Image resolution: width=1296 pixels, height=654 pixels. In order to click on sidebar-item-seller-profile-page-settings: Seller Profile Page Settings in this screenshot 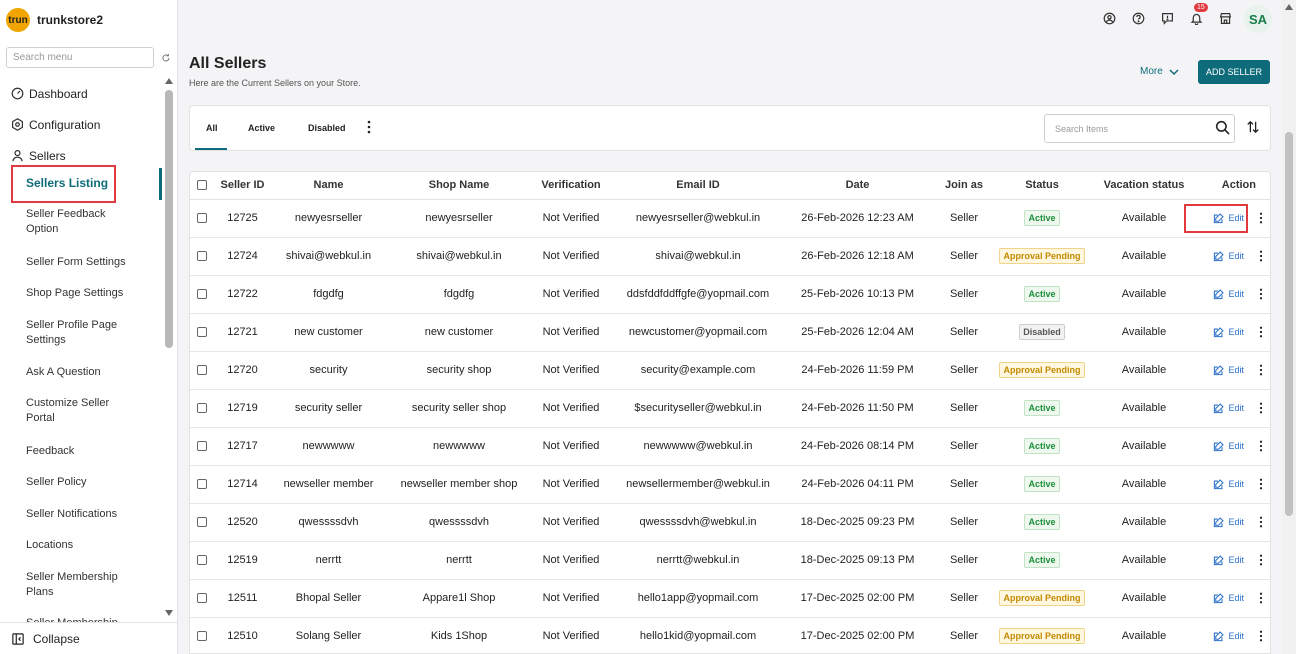, I will do `click(65, 333)`.